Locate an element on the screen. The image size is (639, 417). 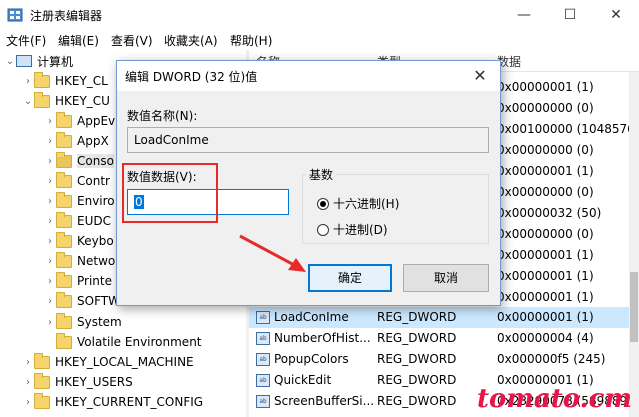
cancel-button: 取消 is located at coordinates (446, 278).